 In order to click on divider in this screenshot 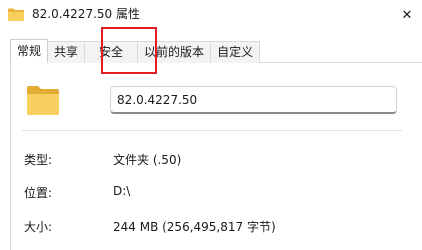, I will do `click(212, 130)`.